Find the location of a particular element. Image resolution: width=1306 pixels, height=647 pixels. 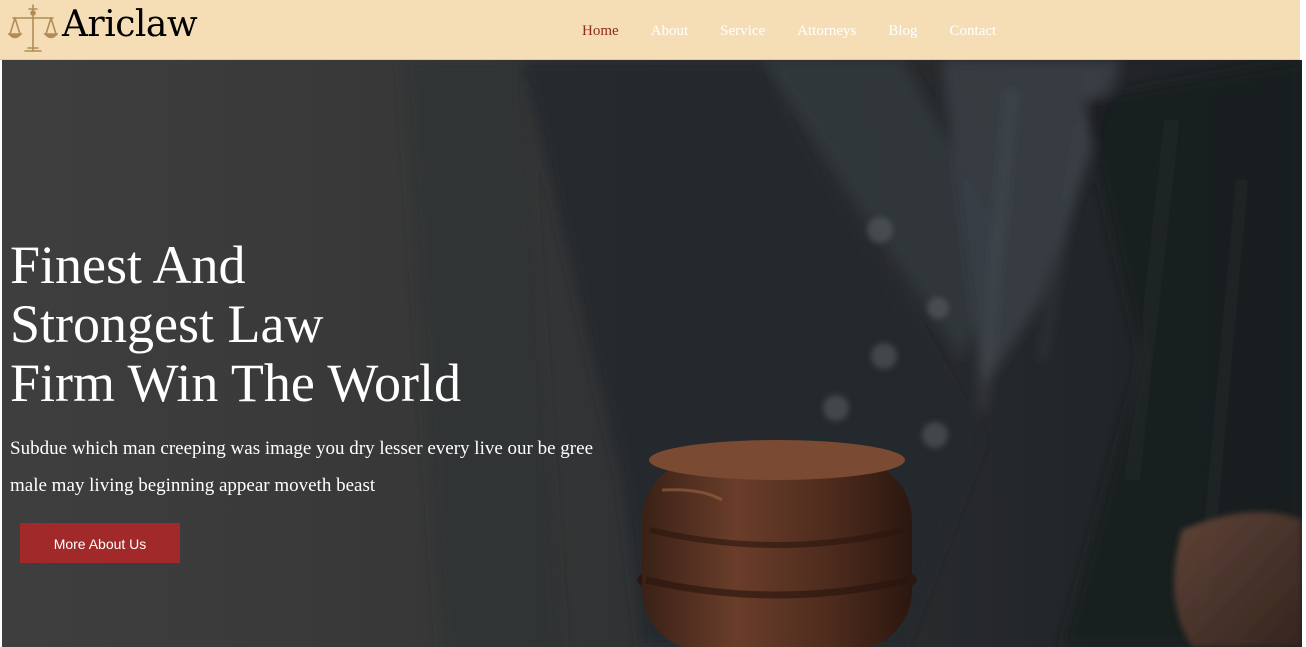

nav-item-blog: Blog is located at coordinates (902, 31).